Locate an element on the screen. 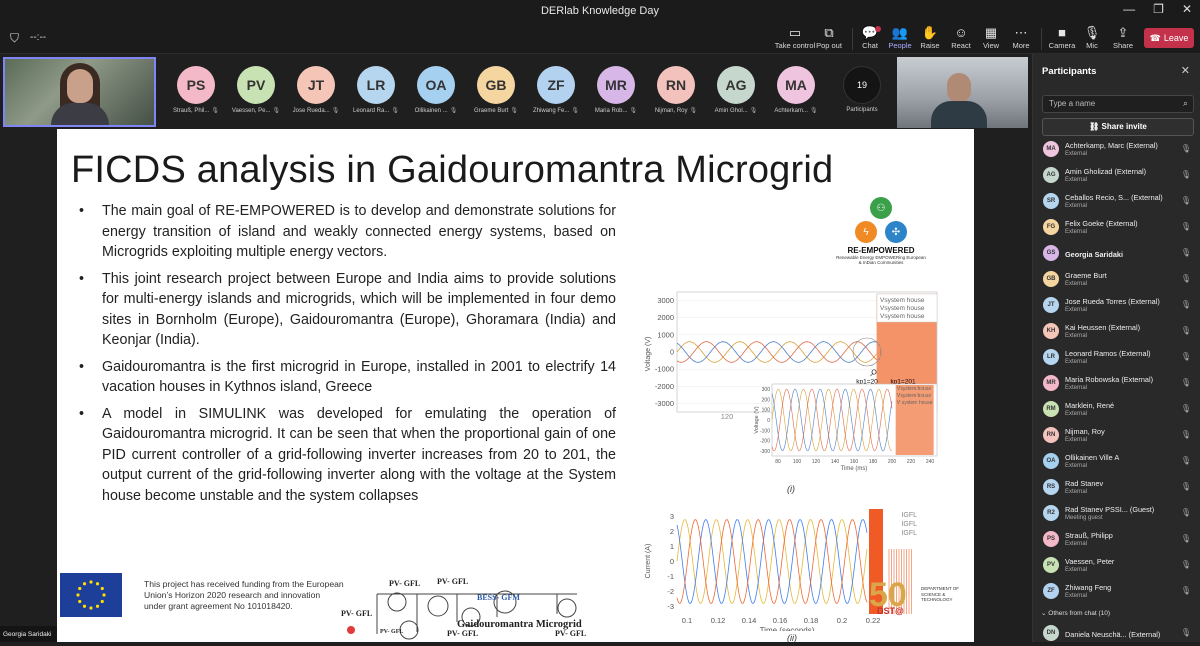 The image size is (1200, 646). participant-name: Georgia Saridaki is located at coordinates (1094, 254).